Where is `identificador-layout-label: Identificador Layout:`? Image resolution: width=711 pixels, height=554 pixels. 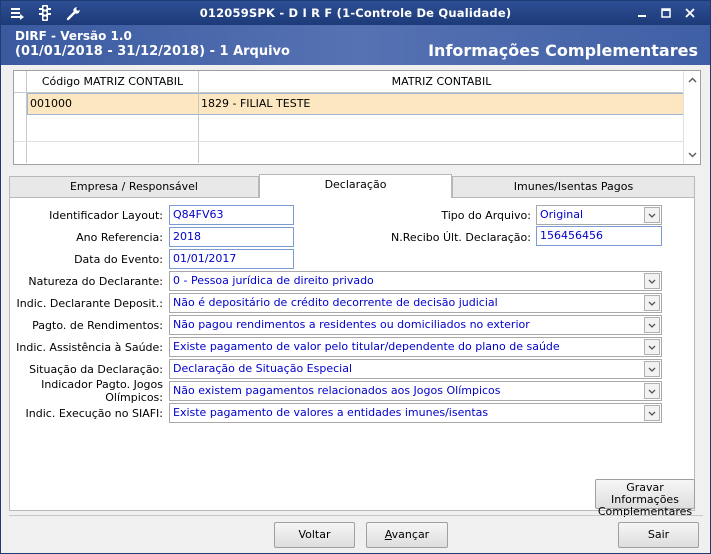
identificador-layout-label: Identificador Layout: is located at coordinates (106, 215).